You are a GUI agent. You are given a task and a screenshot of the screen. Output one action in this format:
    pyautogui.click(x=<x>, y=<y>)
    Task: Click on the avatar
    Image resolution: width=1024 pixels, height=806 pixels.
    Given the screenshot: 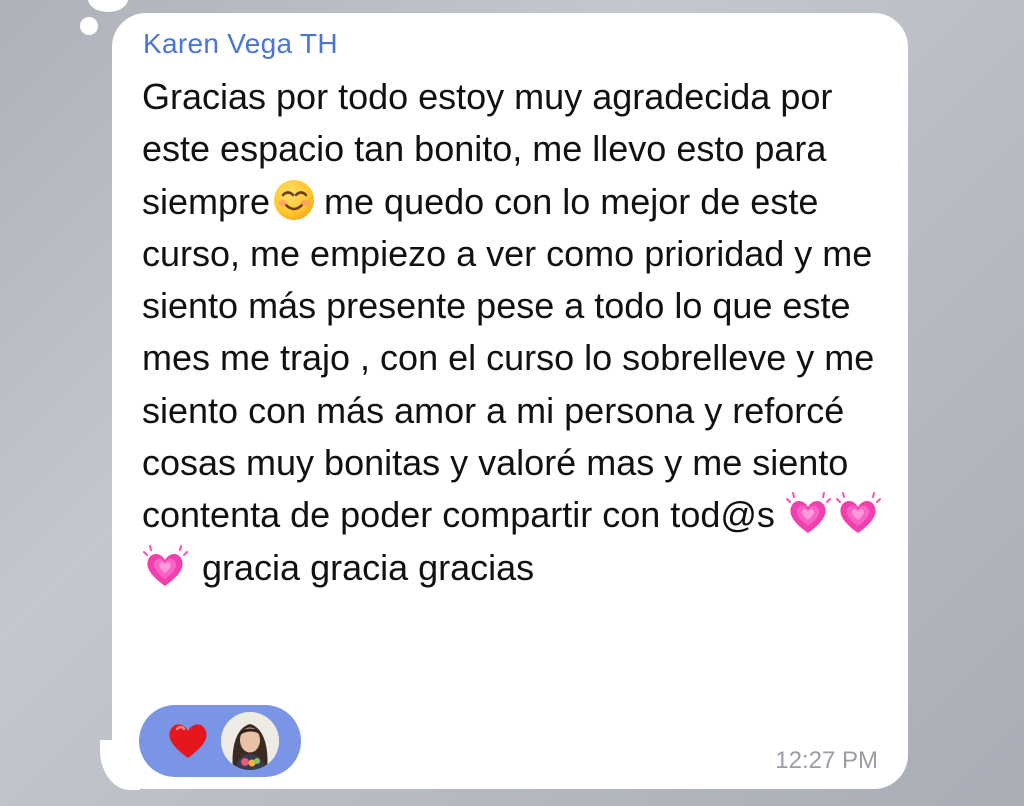 What is the action you would take?
    pyautogui.click(x=250, y=741)
    